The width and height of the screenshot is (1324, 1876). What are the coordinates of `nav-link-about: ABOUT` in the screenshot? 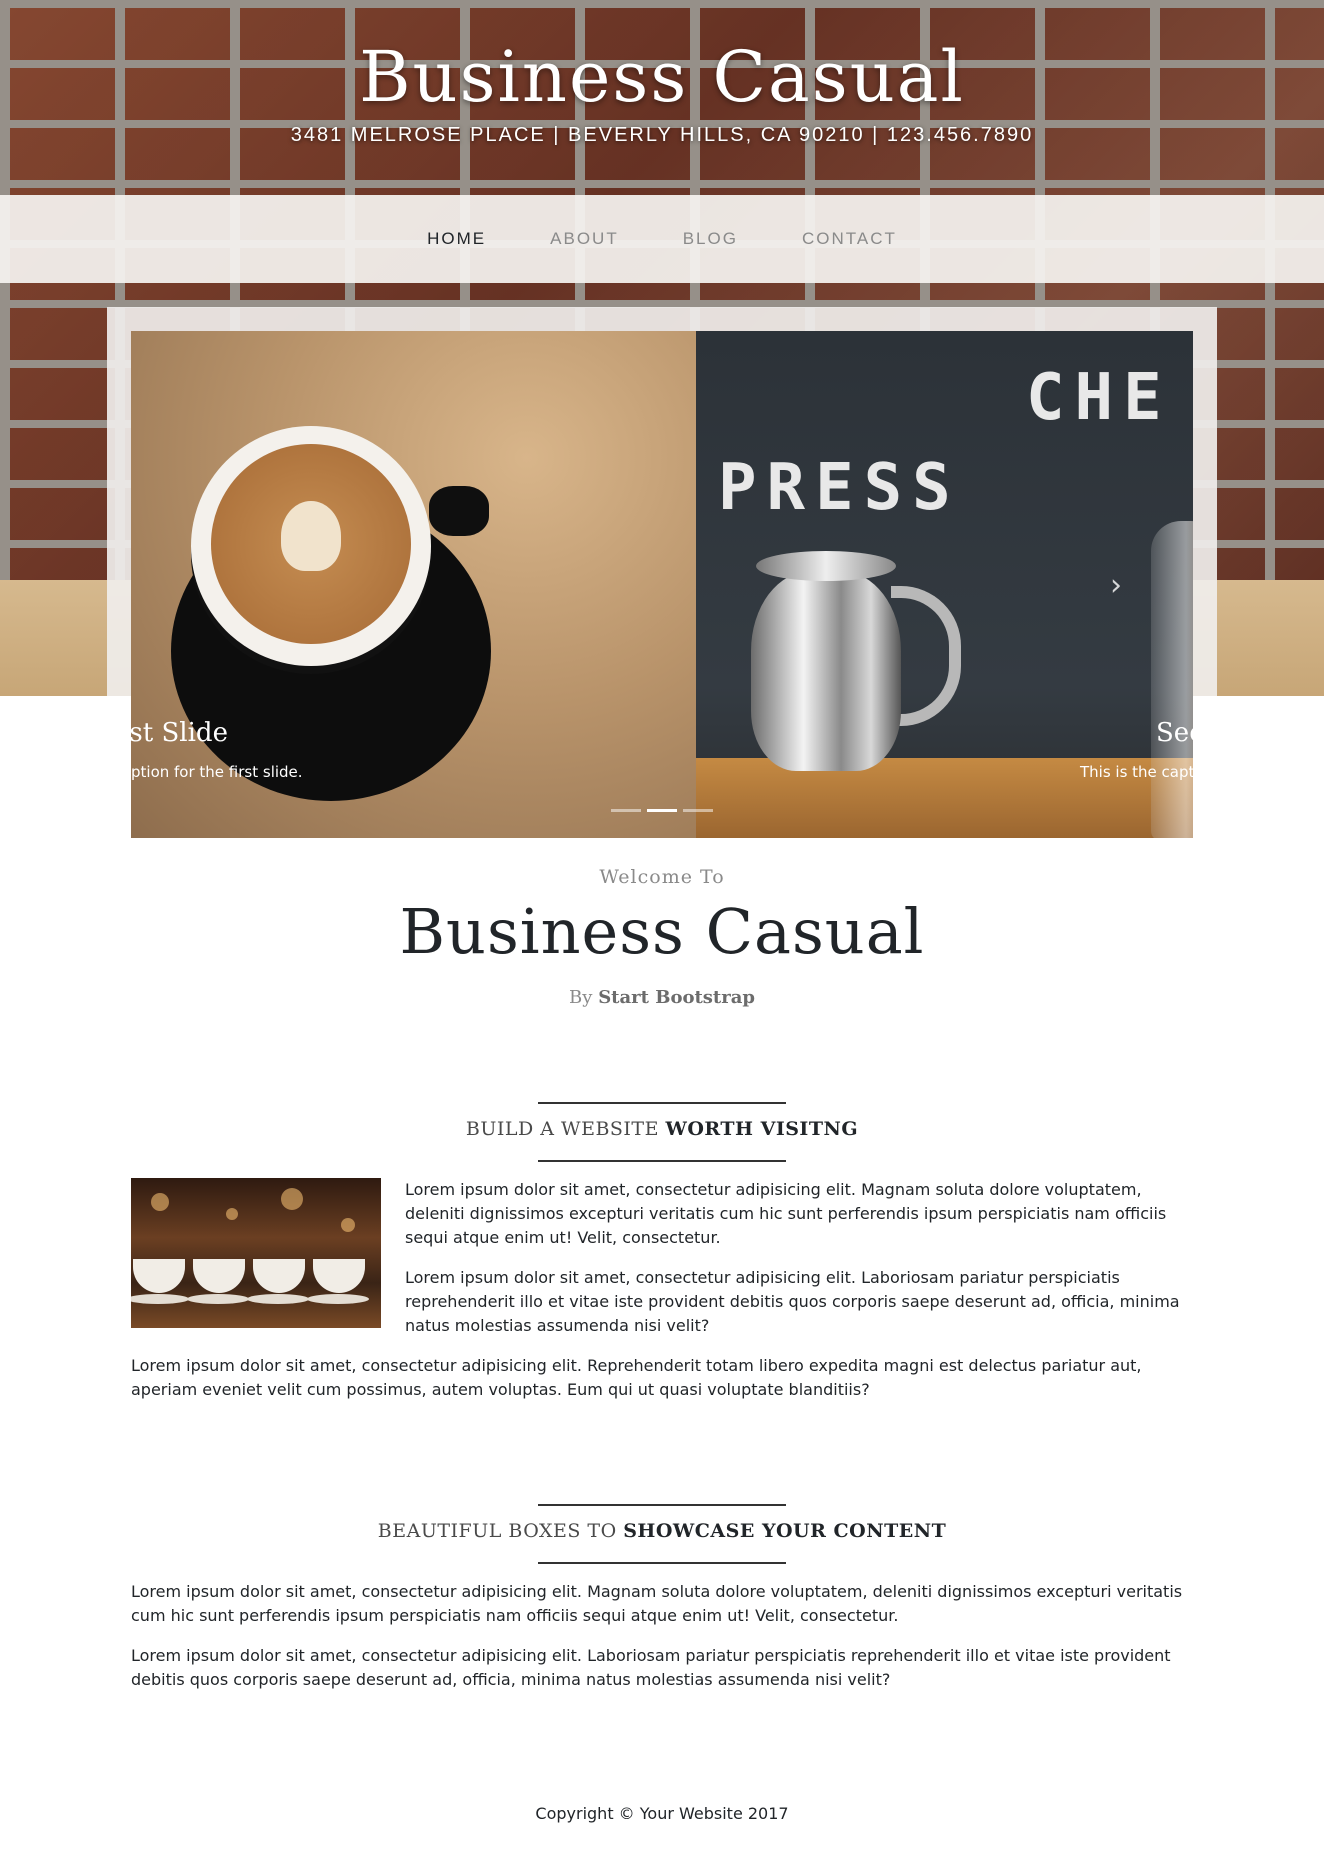 It's located at (584, 239).